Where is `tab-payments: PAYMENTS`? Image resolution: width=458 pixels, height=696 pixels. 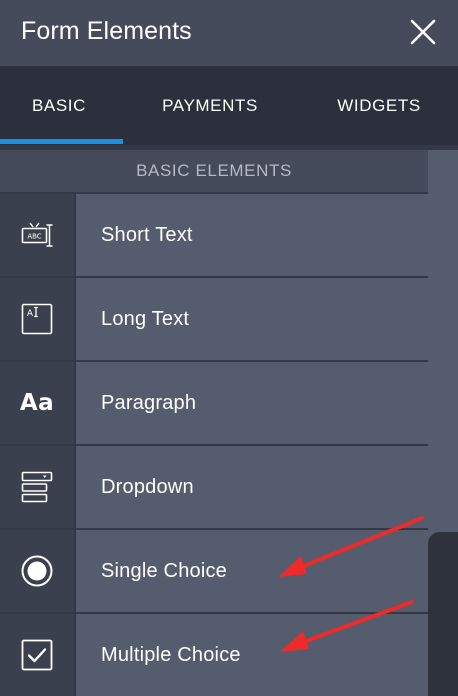 tab-payments: PAYMENTS is located at coordinates (210, 105).